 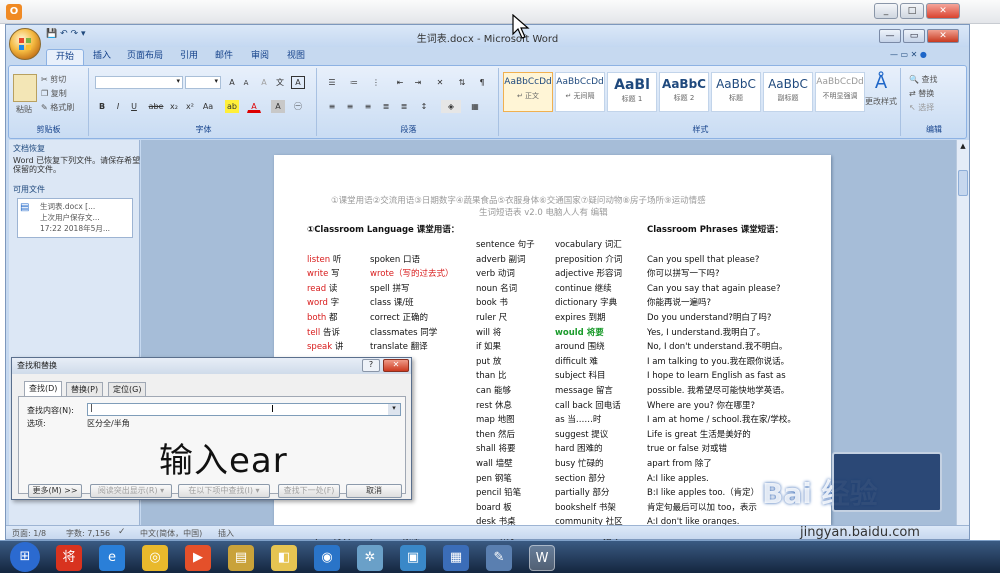 What do you see at coordinates (332, 106) in the screenshot?
I see `align-left-button: ≡` at bounding box center [332, 106].